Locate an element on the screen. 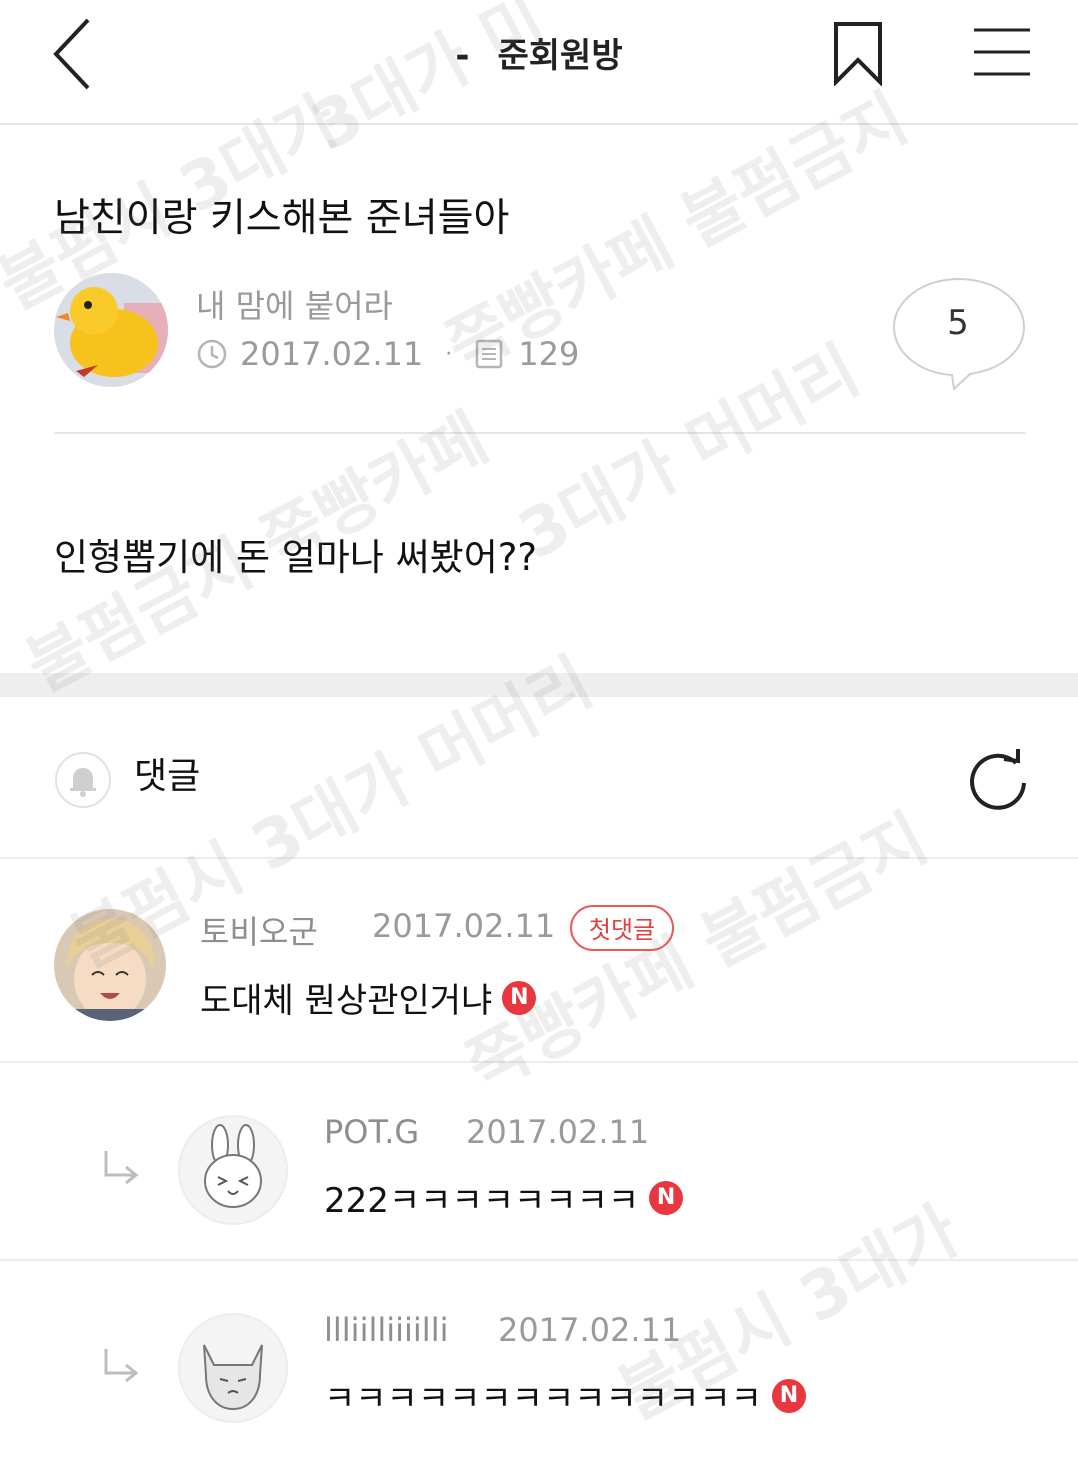 Image resolution: width=1078 pixels, height=1468 pixels. post-title: 남친이랑 키스해본 준녀들아 is located at coordinates (282, 218).